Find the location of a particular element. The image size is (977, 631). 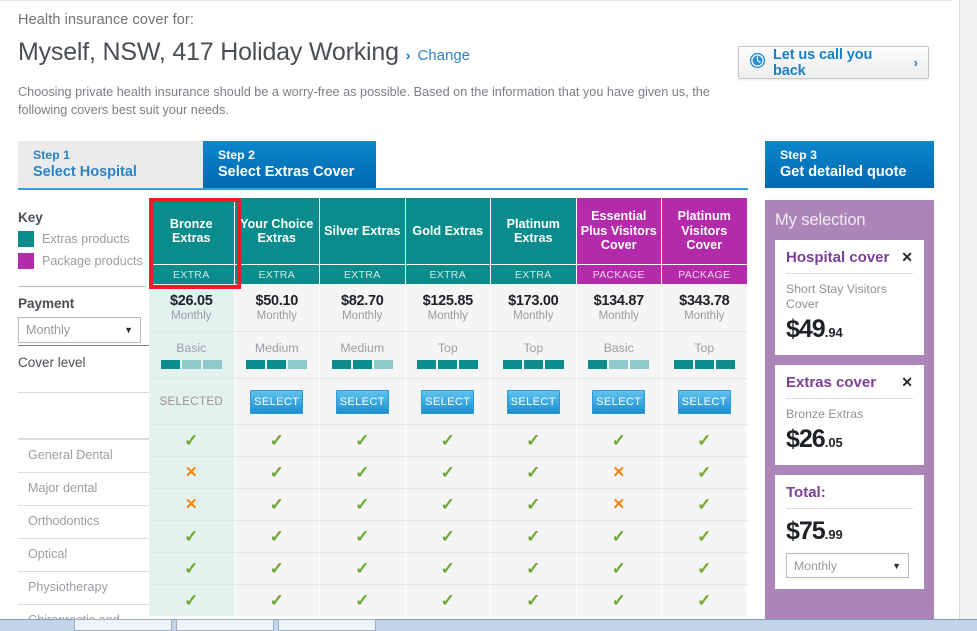

cover-level-value: Basic is located at coordinates (618, 348).